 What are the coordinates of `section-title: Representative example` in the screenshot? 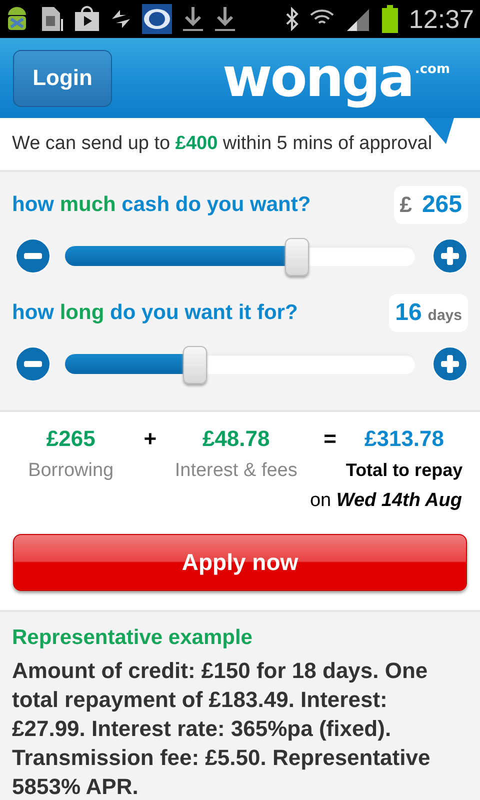 It's located at (133, 638).